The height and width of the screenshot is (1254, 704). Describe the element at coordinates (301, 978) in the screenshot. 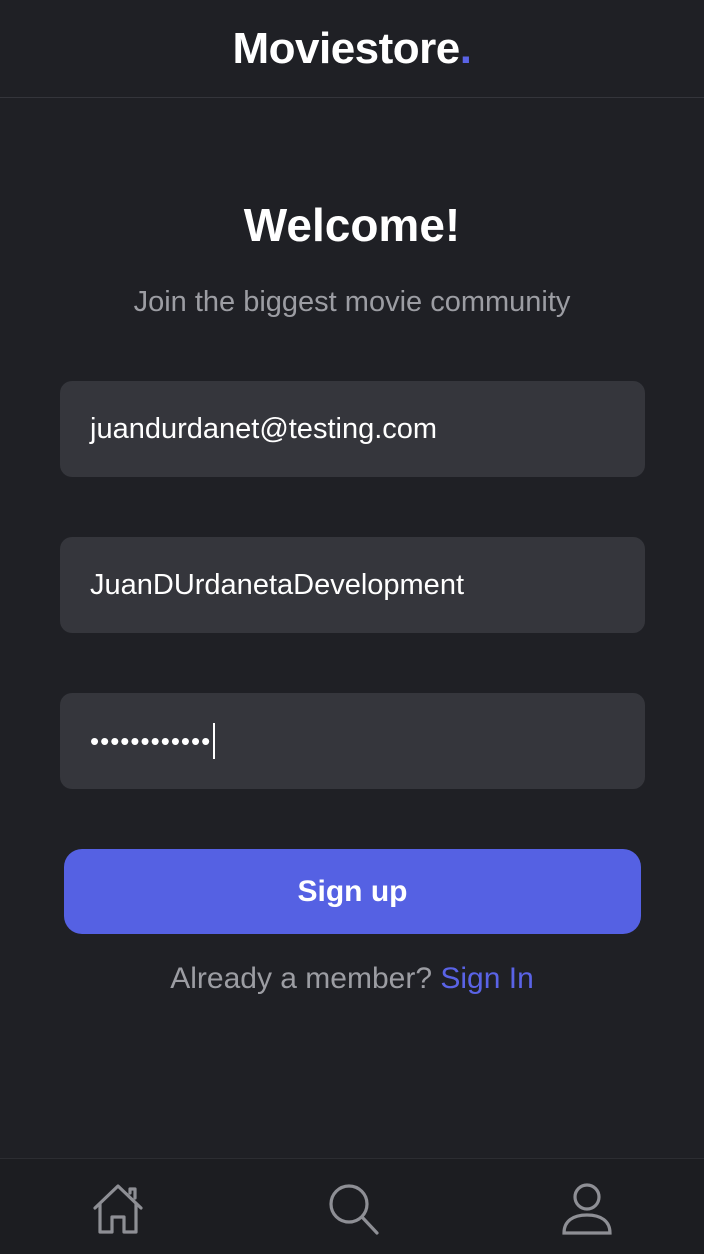

I see `member-text: Already a member?` at that location.